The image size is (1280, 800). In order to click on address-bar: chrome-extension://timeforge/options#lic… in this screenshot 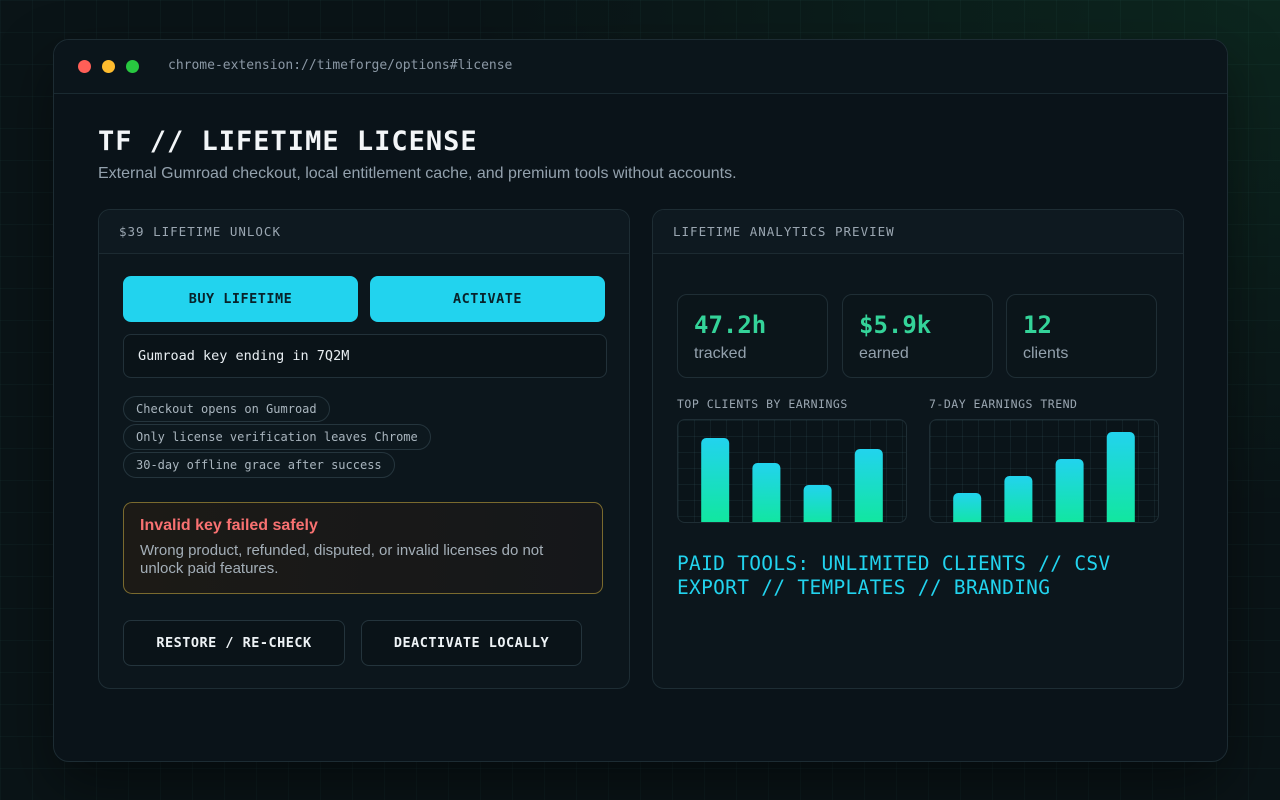, I will do `click(340, 65)`.